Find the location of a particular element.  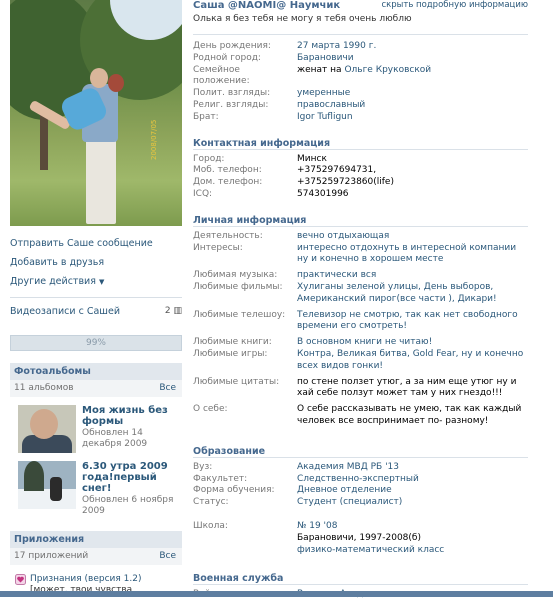

info-label: Любимые цитаты: is located at coordinates (236, 381).